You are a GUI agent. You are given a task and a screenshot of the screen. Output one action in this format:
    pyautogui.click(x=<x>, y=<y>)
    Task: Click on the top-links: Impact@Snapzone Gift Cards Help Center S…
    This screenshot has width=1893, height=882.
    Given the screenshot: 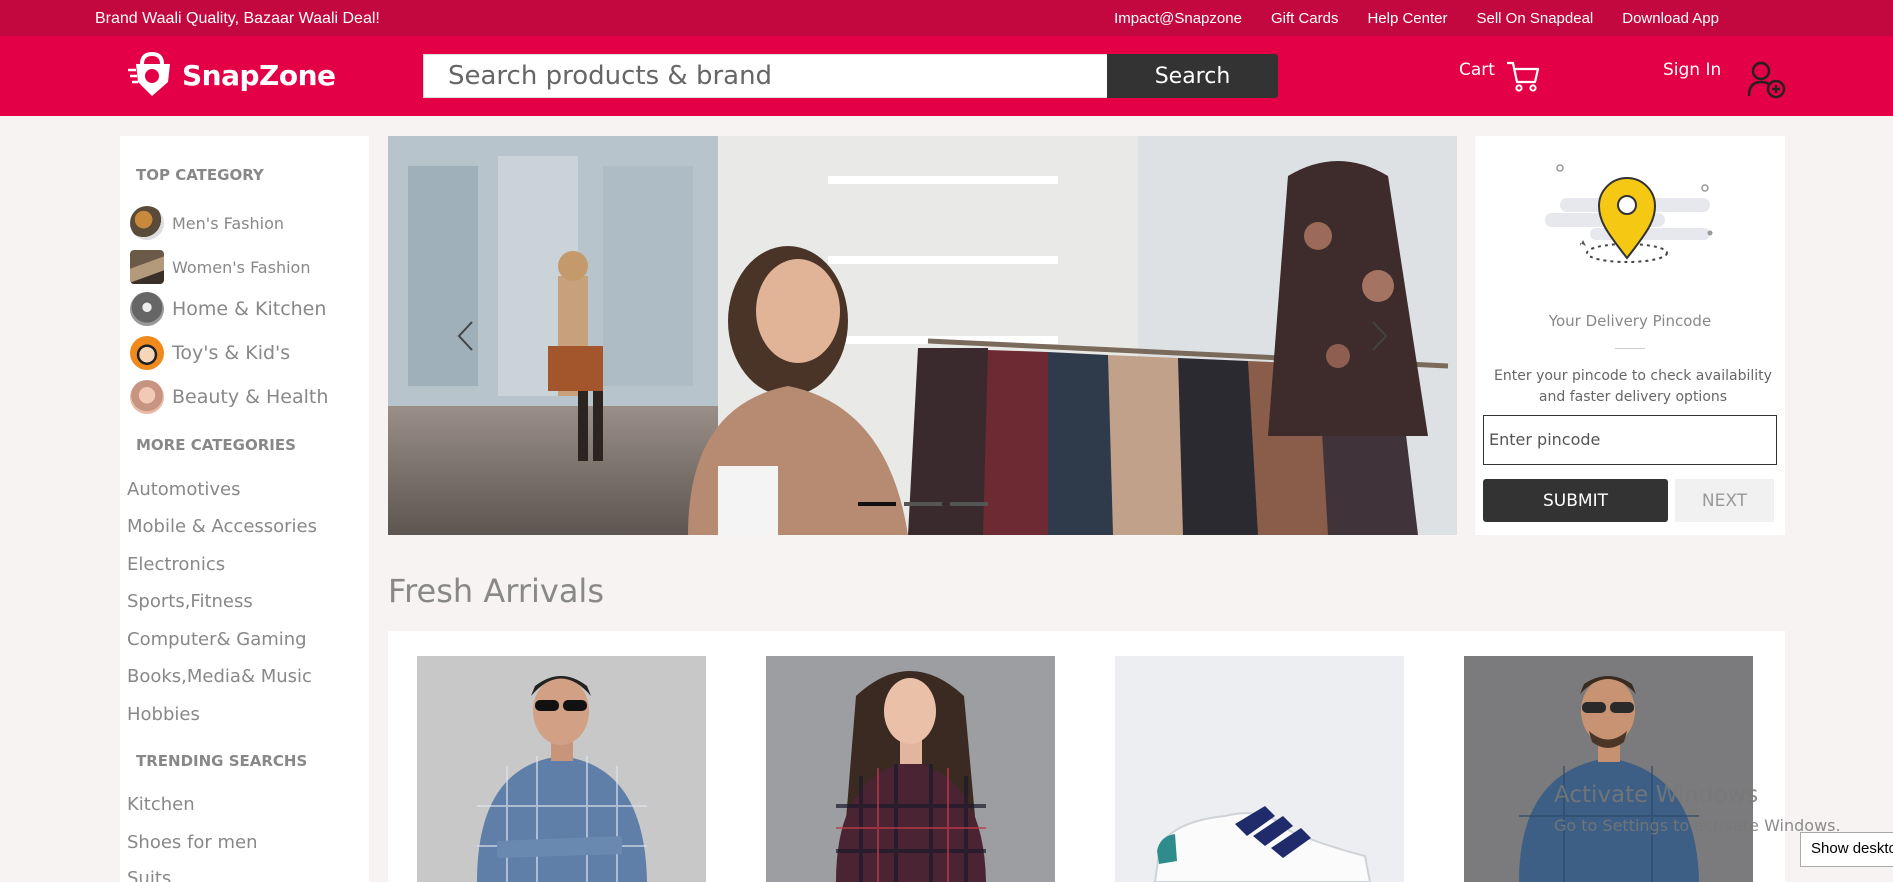 What is the action you would take?
    pyautogui.click(x=1416, y=18)
    